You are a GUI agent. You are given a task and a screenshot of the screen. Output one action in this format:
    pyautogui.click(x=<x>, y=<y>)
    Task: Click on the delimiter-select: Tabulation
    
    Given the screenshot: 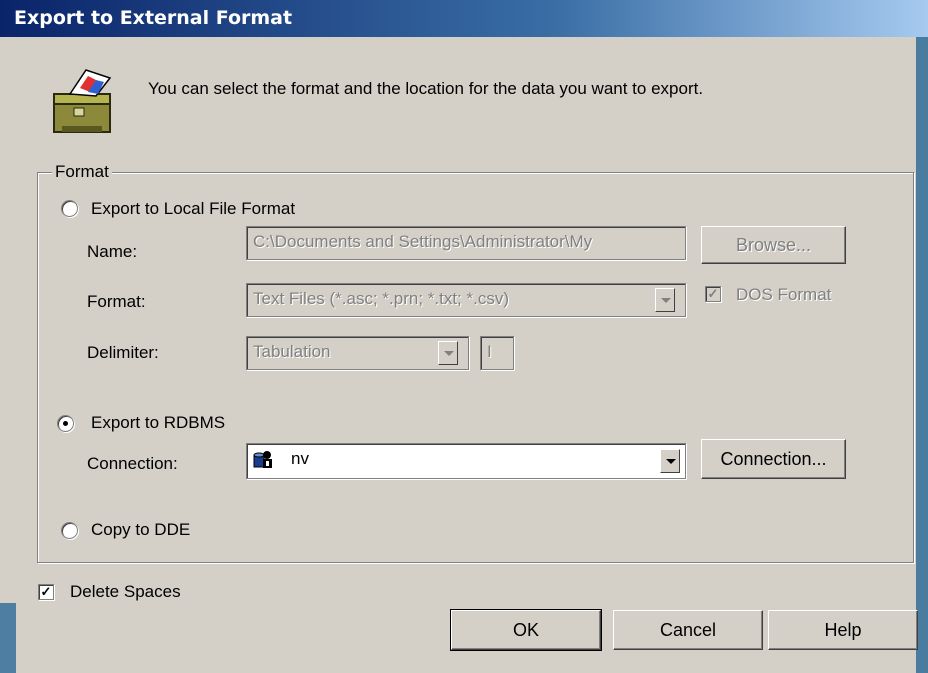 What is the action you would take?
    pyautogui.click(x=357, y=353)
    